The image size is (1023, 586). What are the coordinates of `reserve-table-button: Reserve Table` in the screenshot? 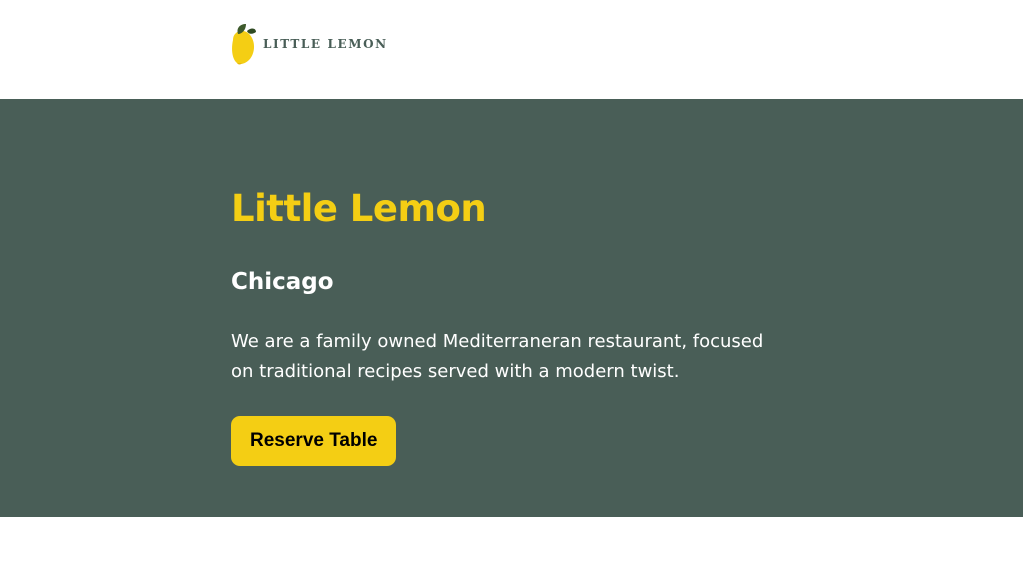 It's located at (314, 441).